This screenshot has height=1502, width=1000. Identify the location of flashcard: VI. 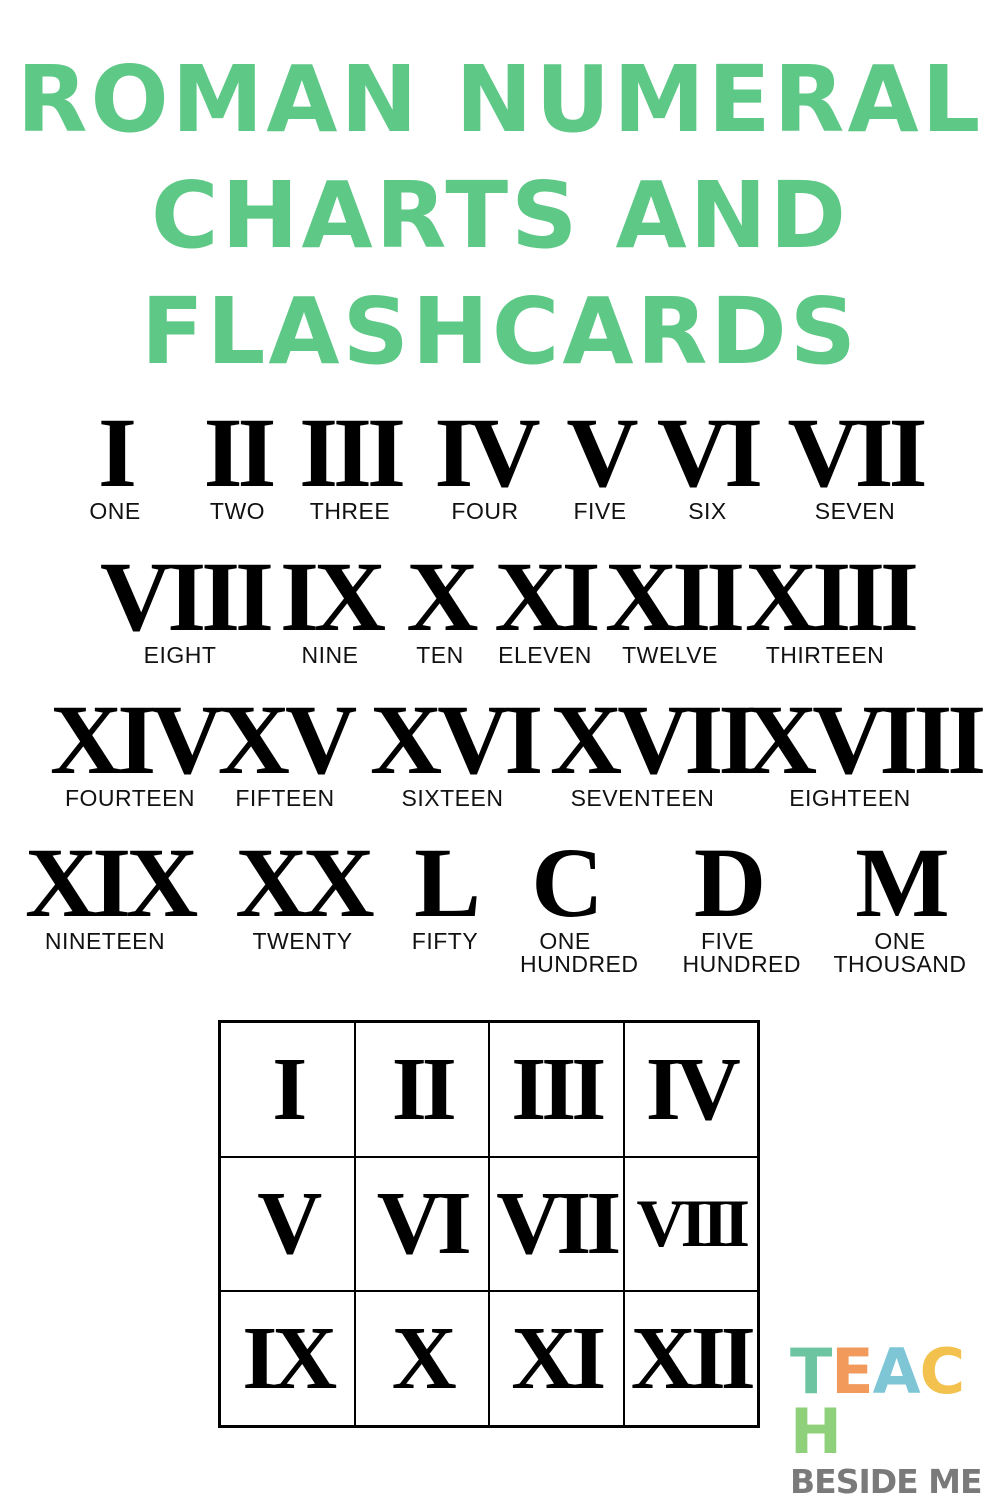
(421, 1224).